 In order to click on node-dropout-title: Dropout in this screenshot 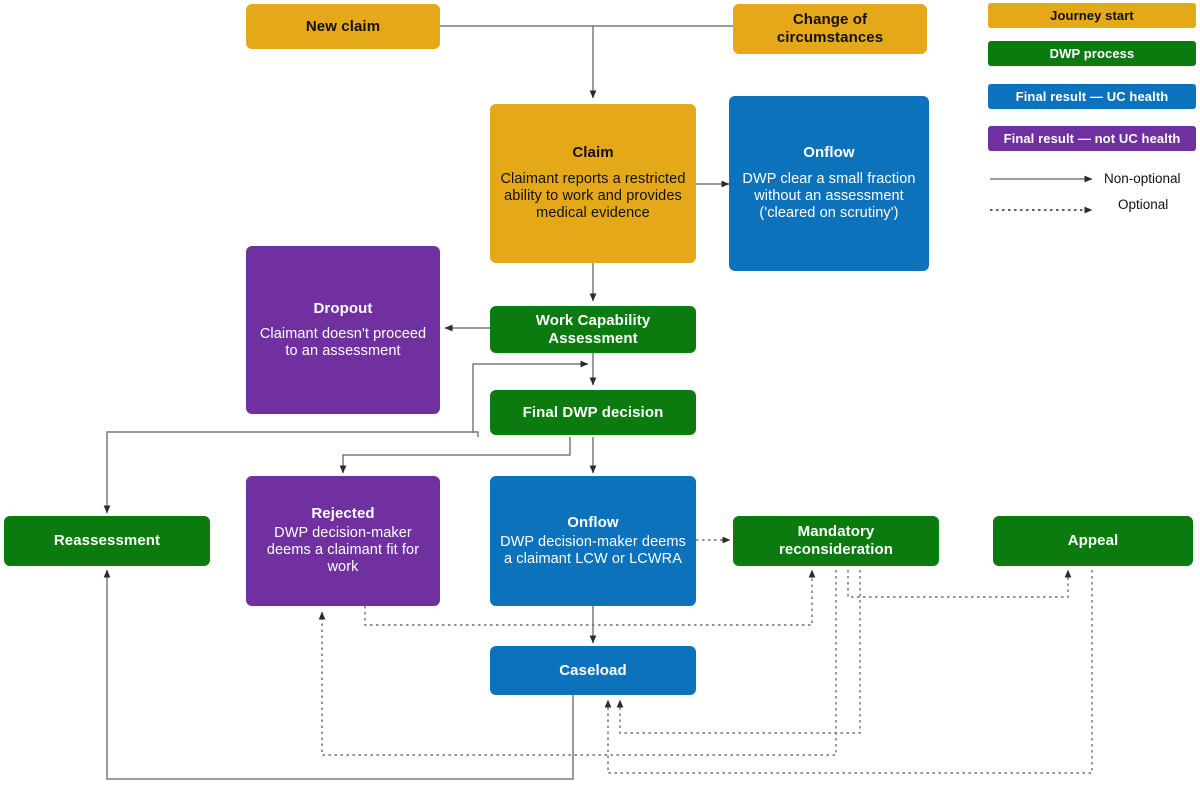, I will do `click(343, 308)`.